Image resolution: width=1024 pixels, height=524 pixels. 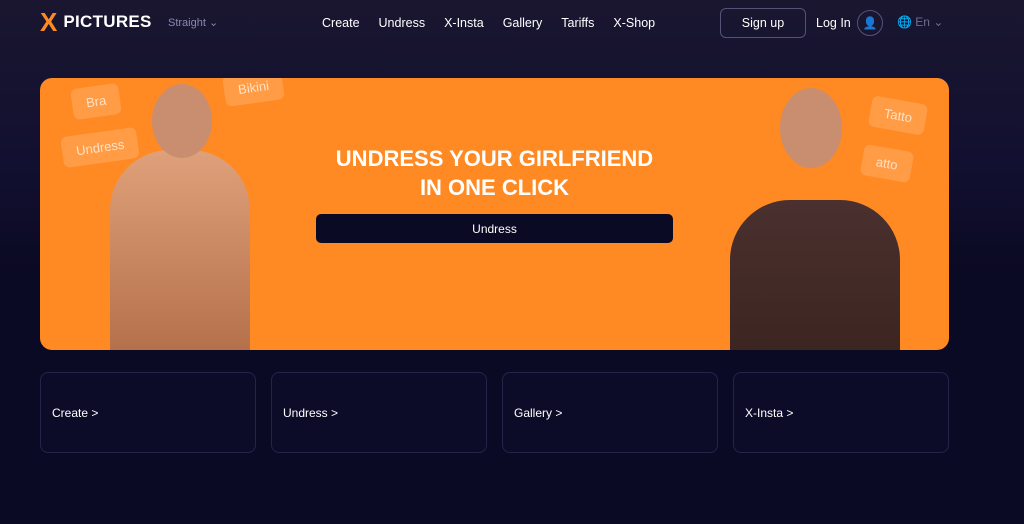 I want to click on sign-up-button: Sign up, so click(x=763, y=23).